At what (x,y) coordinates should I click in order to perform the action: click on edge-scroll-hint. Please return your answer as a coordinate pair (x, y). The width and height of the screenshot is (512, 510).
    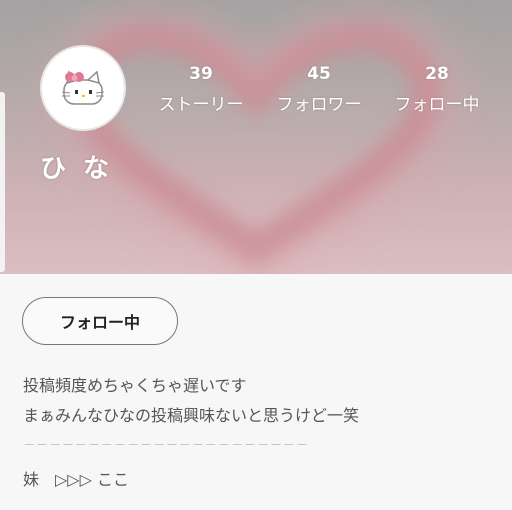
    Looking at the image, I should click on (2, 182).